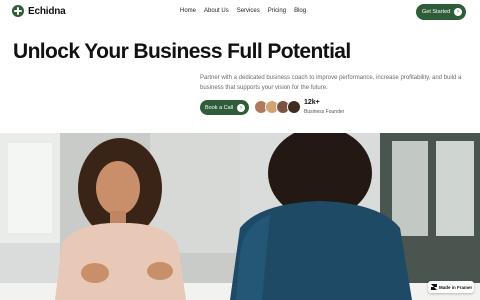 The width and height of the screenshot is (480, 300). I want to click on hero-title: Unlock Your Business Full Potential, so click(182, 51).